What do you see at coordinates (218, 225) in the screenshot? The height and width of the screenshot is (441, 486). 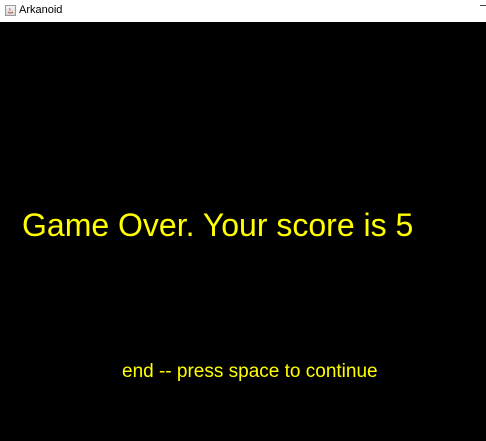 I see `game-over-message: Game Over. Your score is 5` at bounding box center [218, 225].